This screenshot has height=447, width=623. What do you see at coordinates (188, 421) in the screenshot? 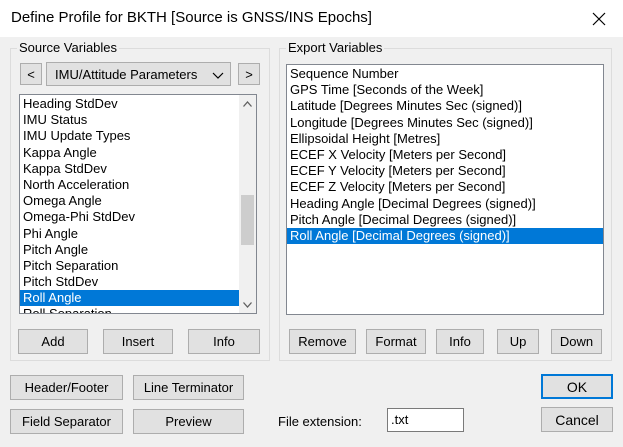
I see `preview-button: Preview` at bounding box center [188, 421].